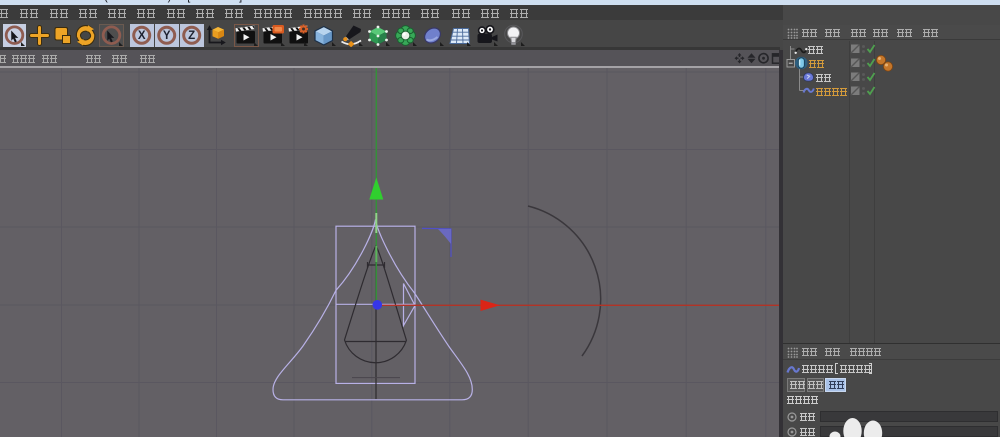  What do you see at coordinates (191, 36) in the screenshot?
I see `svg-text: Z` at bounding box center [191, 36].